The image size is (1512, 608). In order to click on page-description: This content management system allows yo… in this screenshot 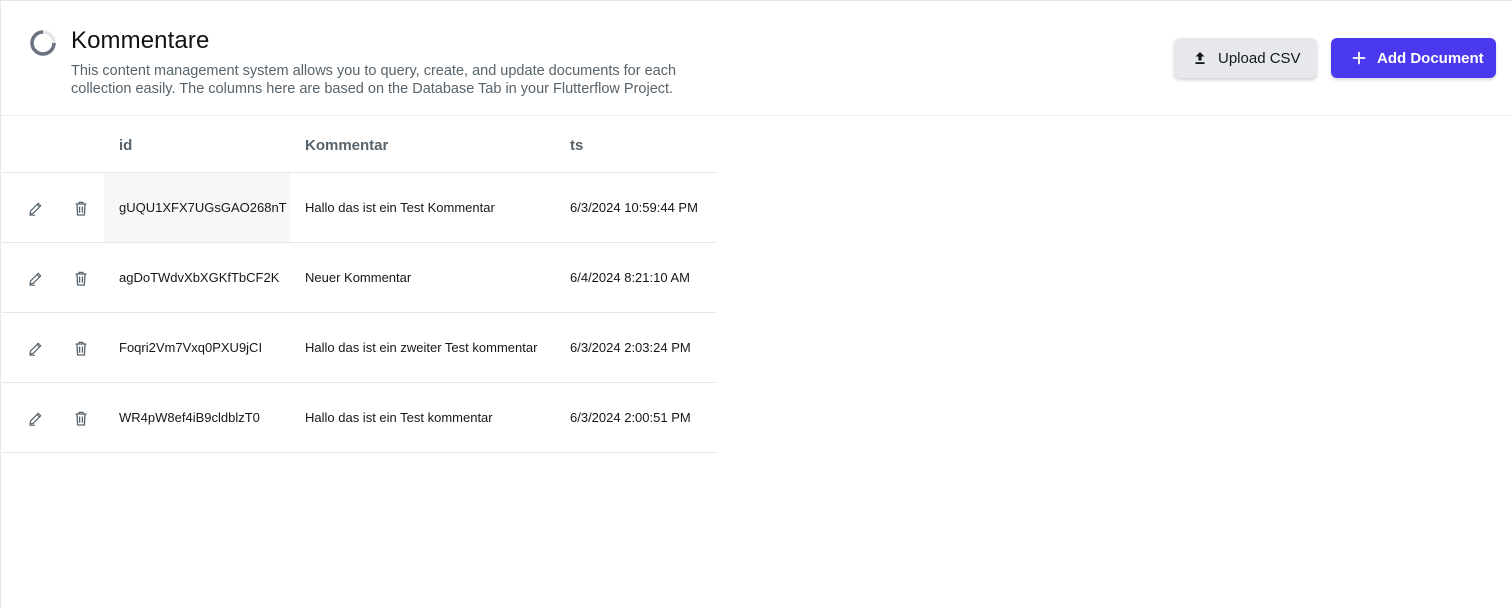, I will do `click(374, 80)`.